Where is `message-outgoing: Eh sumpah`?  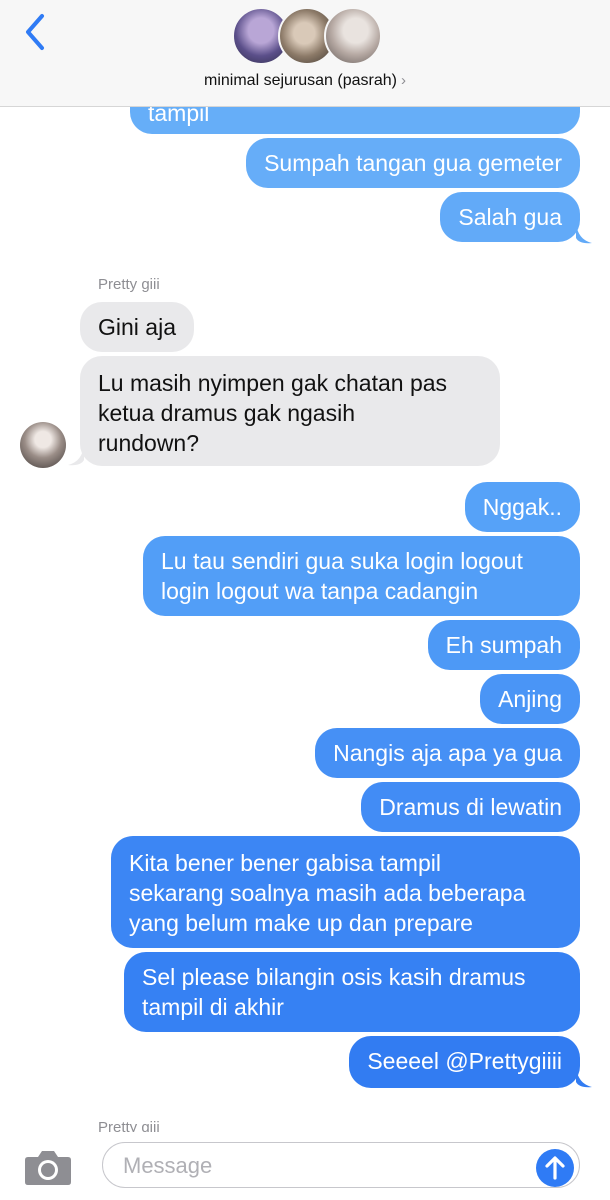 message-outgoing: Eh sumpah is located at coordinates (503, 645).